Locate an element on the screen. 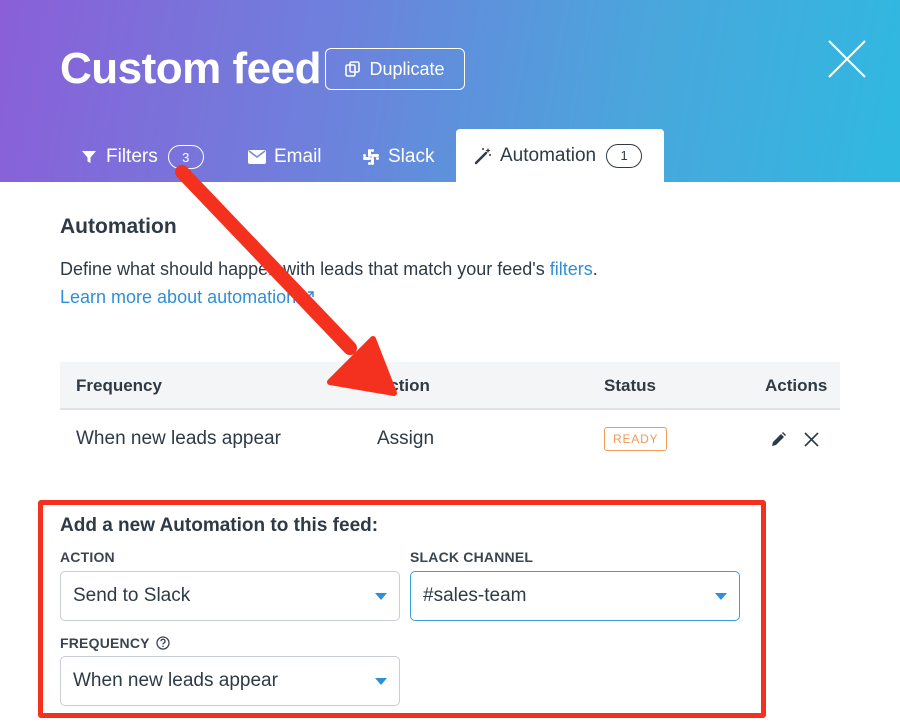 The height and width of the screenshot is (724, 900). action-label: ACTION is located at coordinates (87, 557).